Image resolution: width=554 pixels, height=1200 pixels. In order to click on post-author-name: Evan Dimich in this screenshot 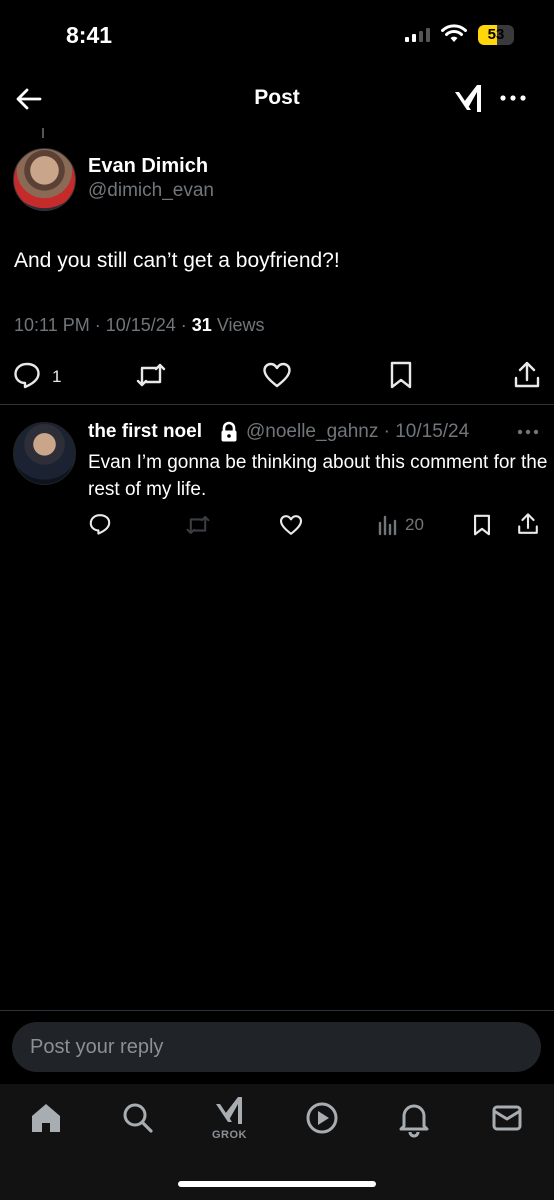, I will do `click(148, 166)`.